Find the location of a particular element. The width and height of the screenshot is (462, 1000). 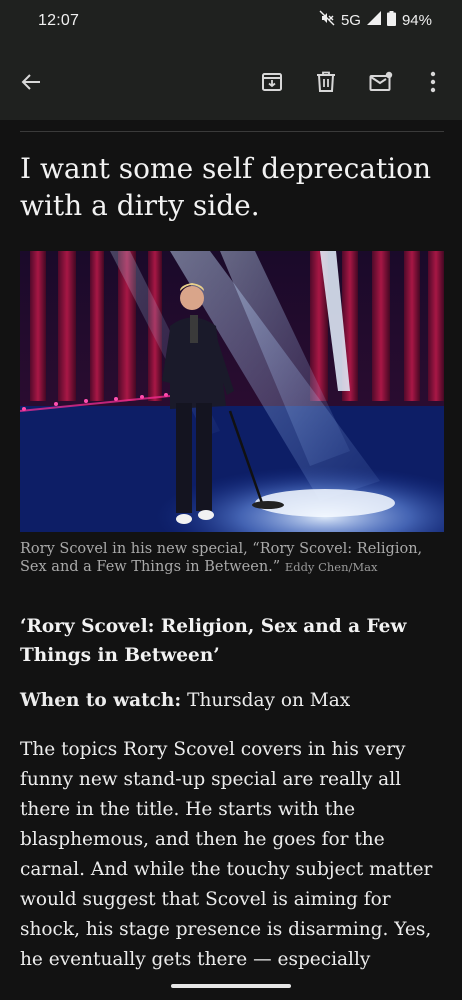

more-options-button is located at coordinates (433, 84).